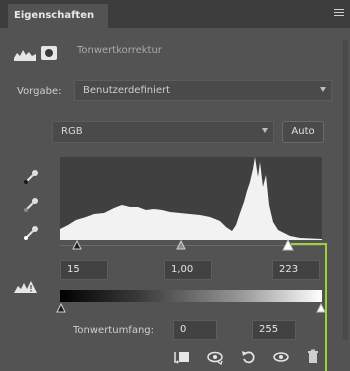 The image size is (350, 371). I want to click on gamma-handle, so click(181, 245).